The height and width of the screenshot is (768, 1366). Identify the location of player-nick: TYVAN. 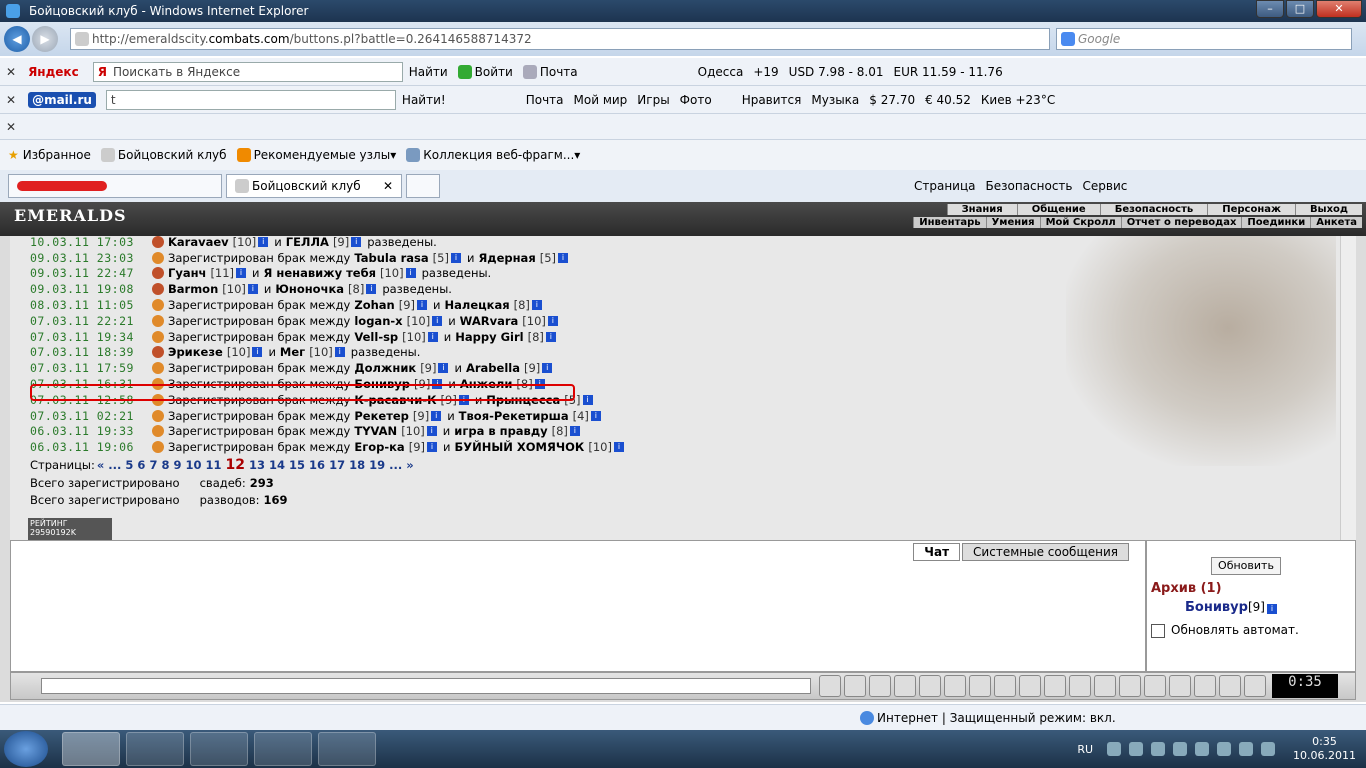
(375, 431).